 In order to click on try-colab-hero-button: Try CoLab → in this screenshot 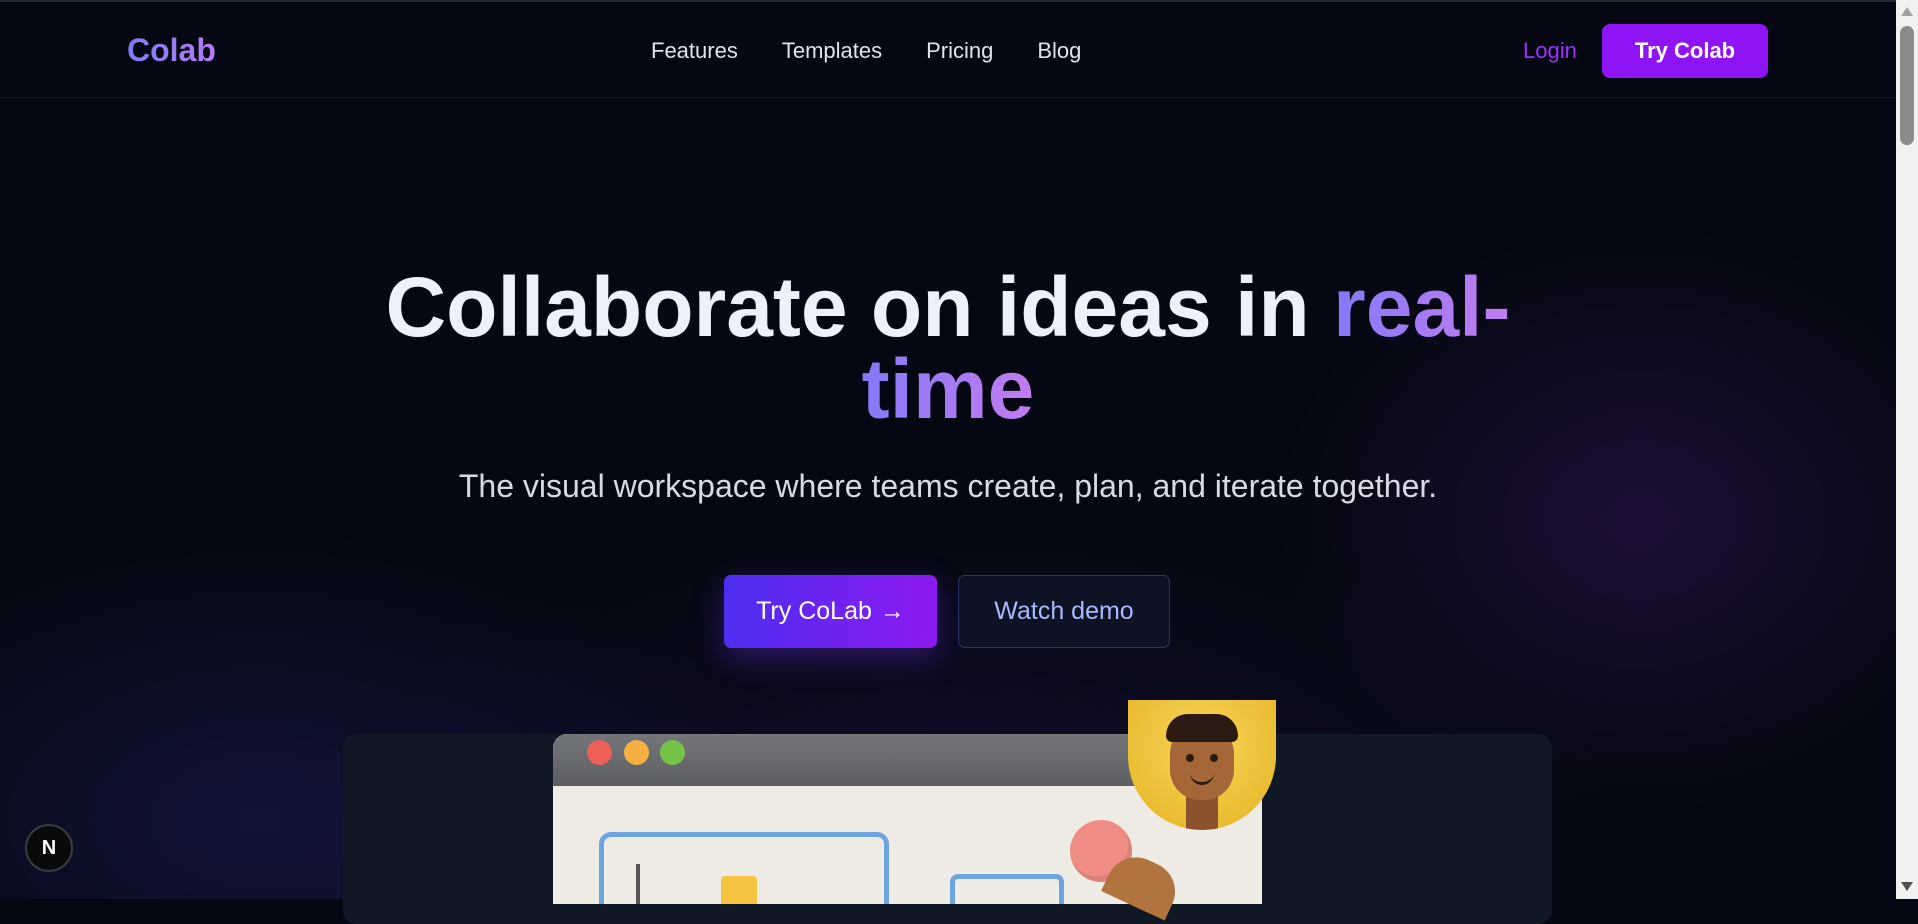, I will do `click(830, 611)`.